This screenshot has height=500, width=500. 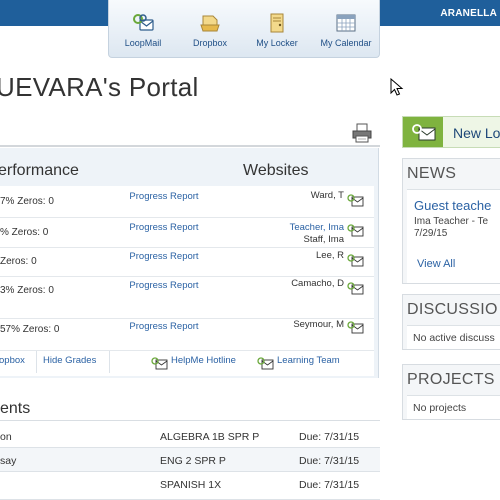 I want to click on discussions-box: DISCUSSIO No active discuss, so click(x=451, y=322).